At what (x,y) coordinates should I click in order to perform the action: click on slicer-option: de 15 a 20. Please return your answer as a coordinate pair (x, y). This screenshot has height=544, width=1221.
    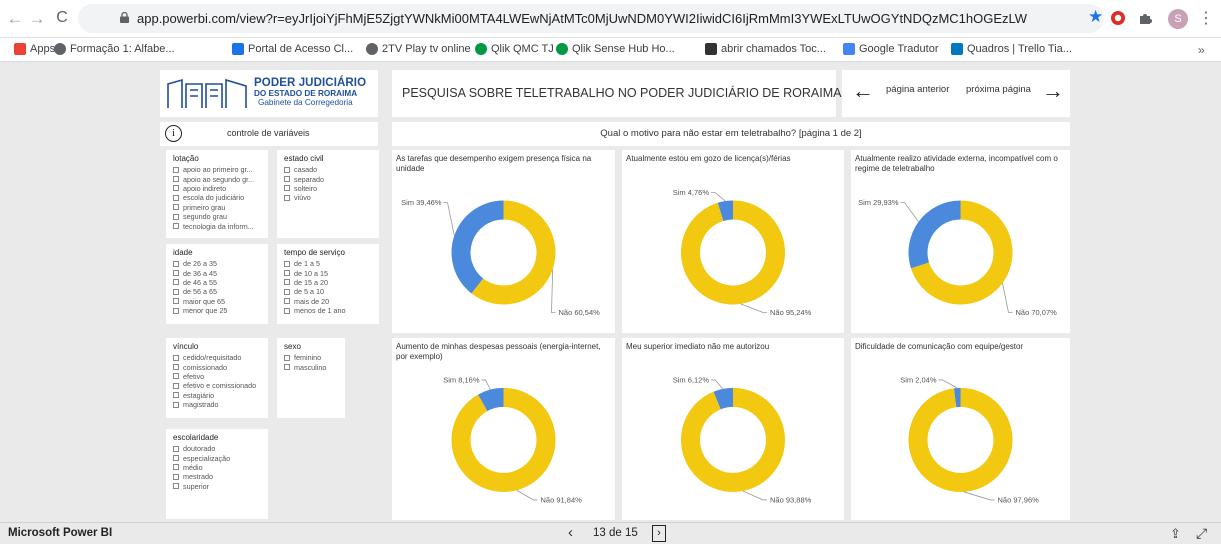
    Looking at the image, I should click on (331, 282).